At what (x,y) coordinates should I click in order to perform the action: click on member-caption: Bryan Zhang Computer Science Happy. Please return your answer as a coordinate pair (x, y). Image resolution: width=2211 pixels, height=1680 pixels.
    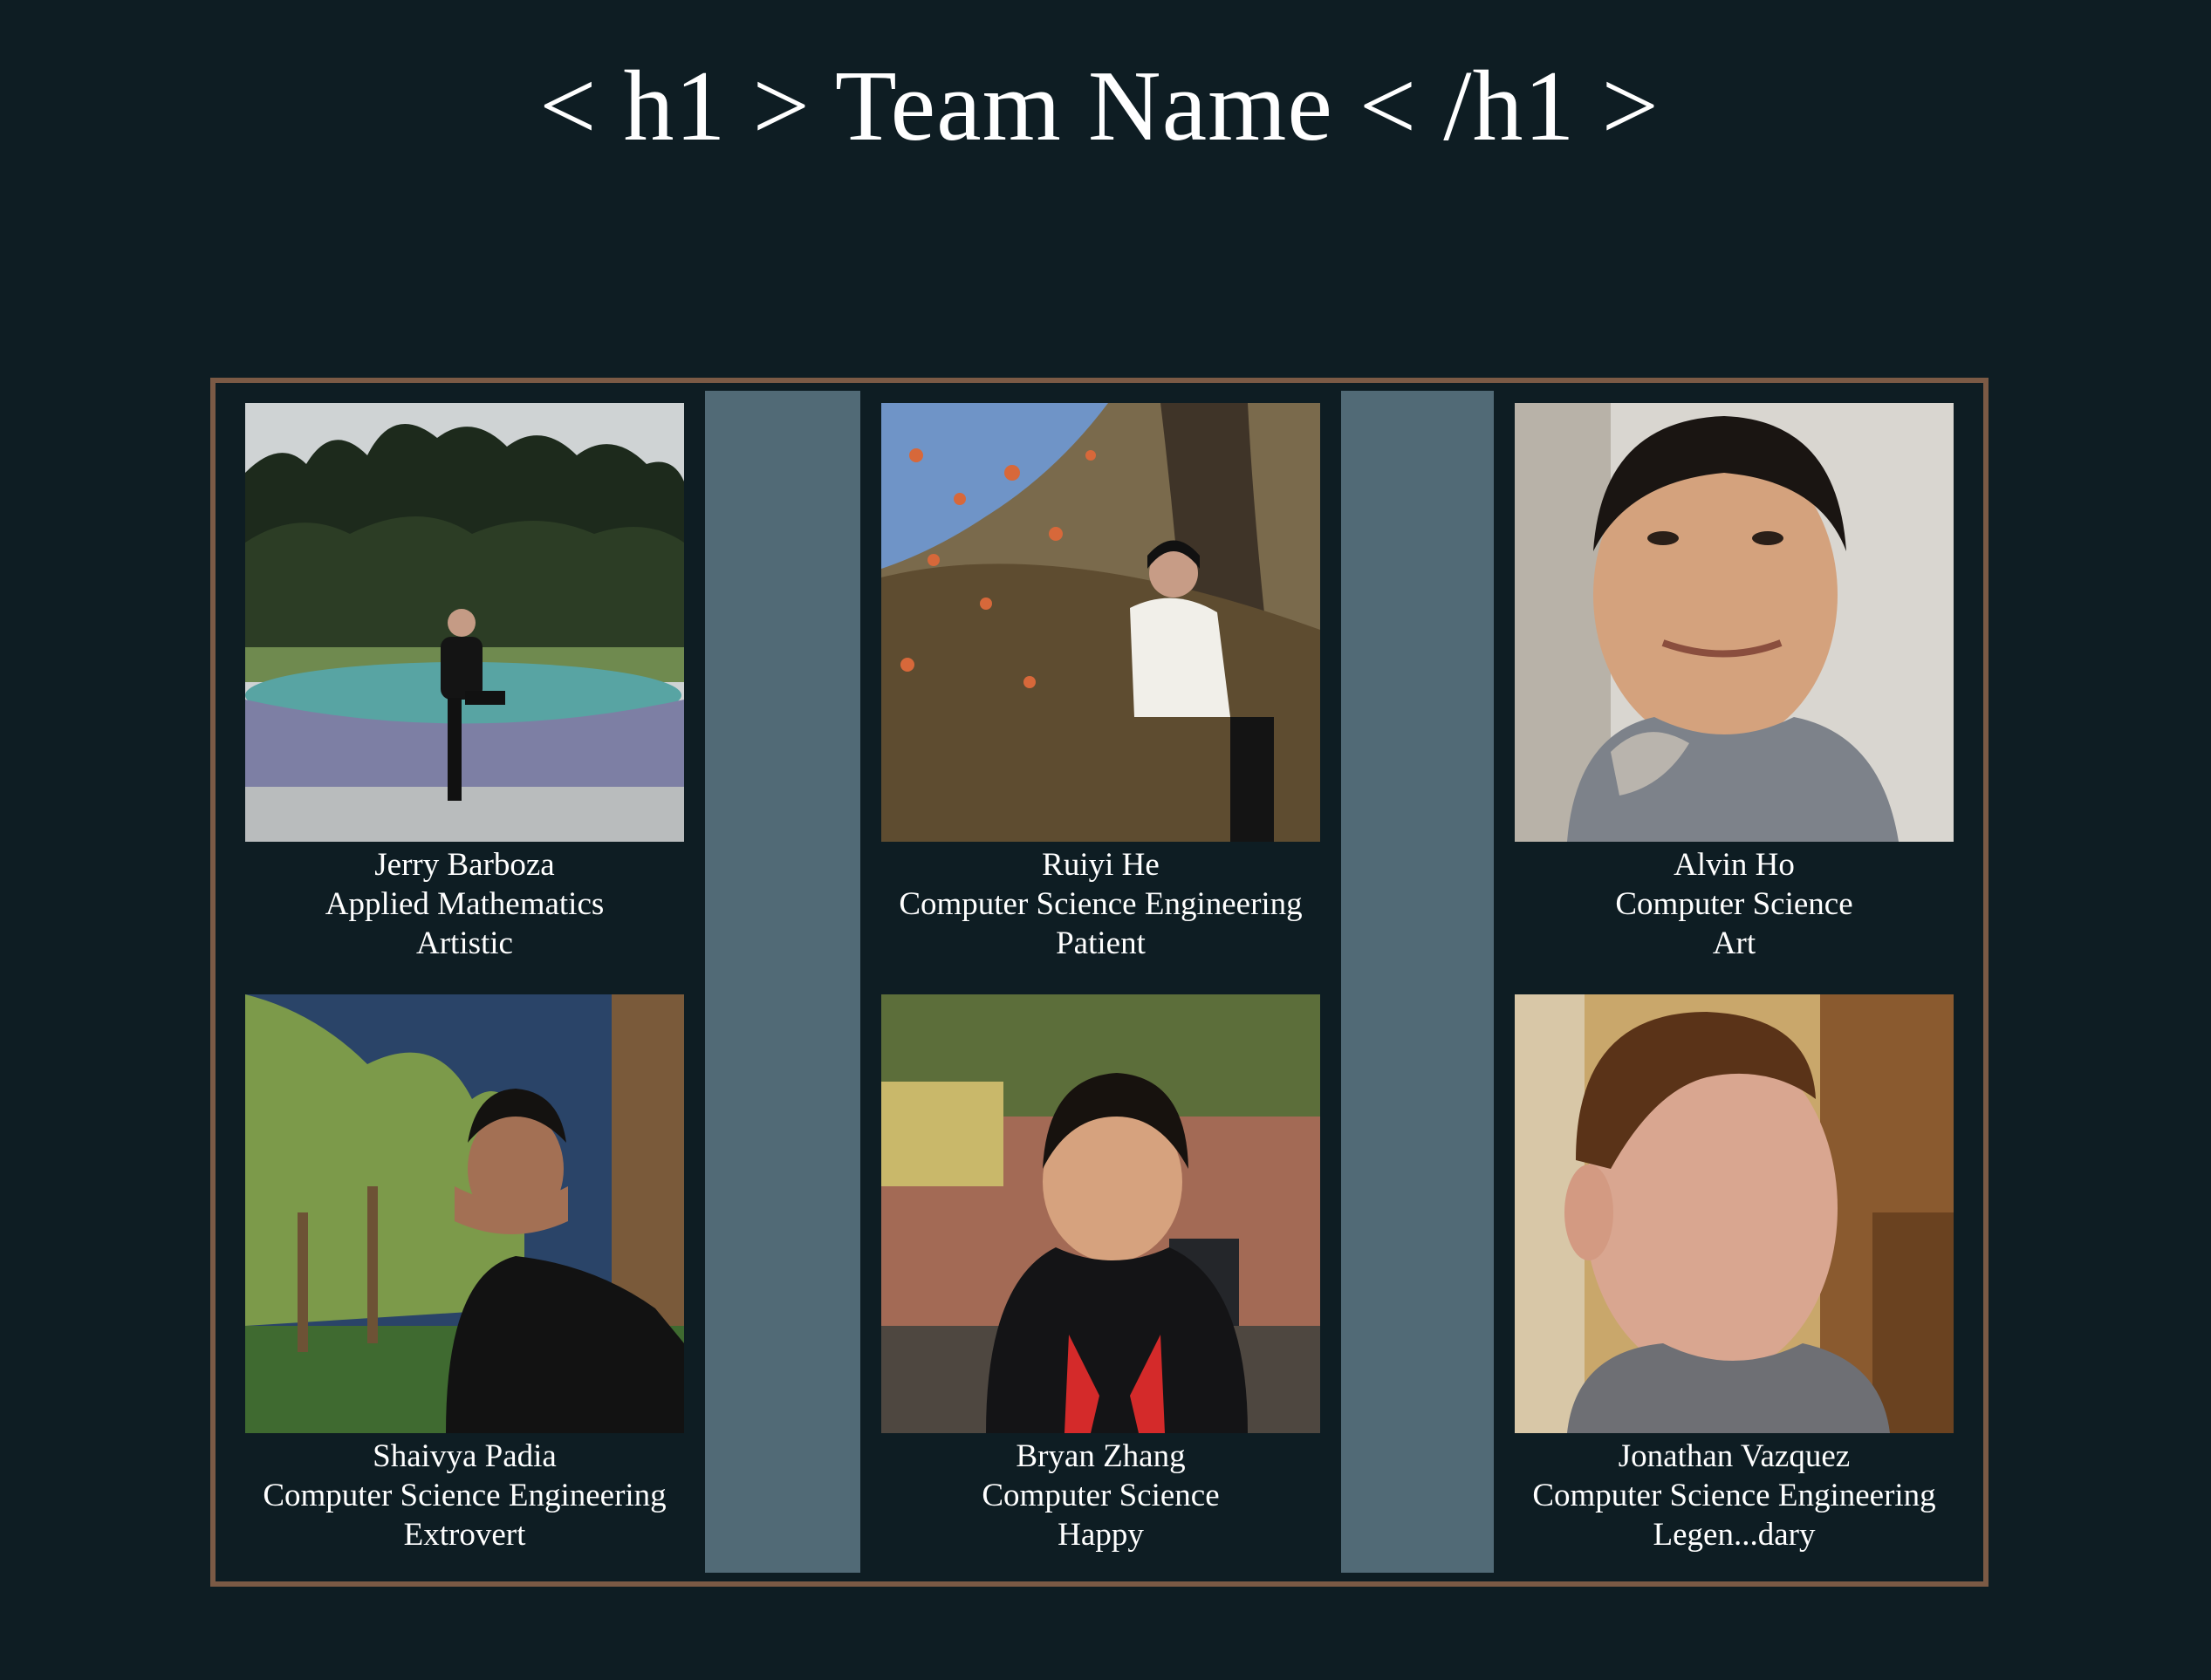
    Looking at the image, I should click on (1100, 1495).